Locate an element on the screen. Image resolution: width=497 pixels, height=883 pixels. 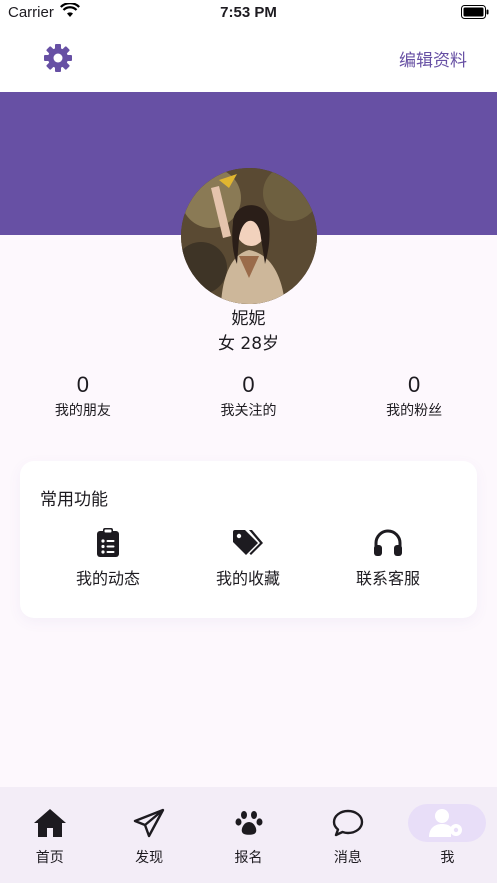
avatar-photo is located at coordinates (249, 236).